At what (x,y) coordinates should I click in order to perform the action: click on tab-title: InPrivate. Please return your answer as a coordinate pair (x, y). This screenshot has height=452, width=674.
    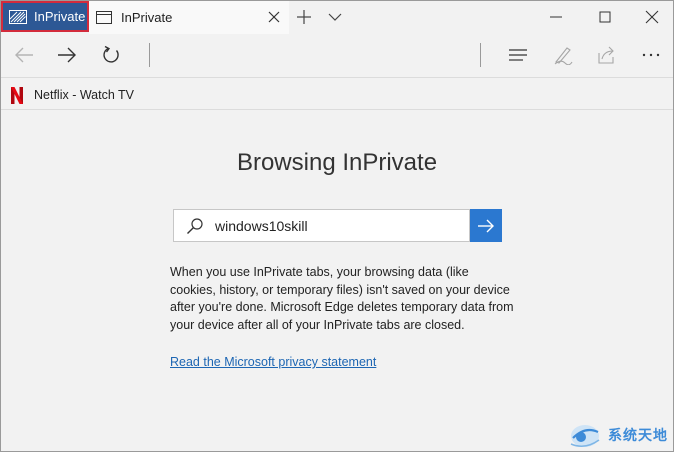
    Looking at the image, I should click on (147, 17).